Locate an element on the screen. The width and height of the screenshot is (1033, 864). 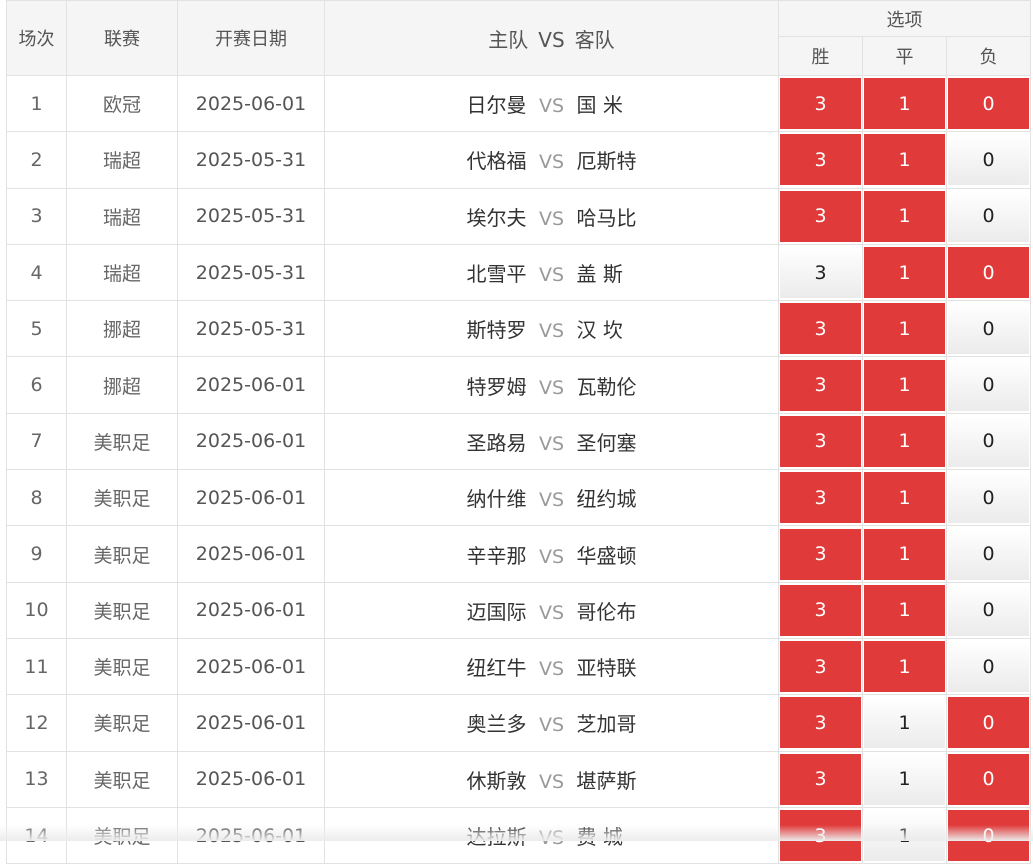
match-teams: 北雪平 VS 盖 斯 is located at coordinates (551, 272).